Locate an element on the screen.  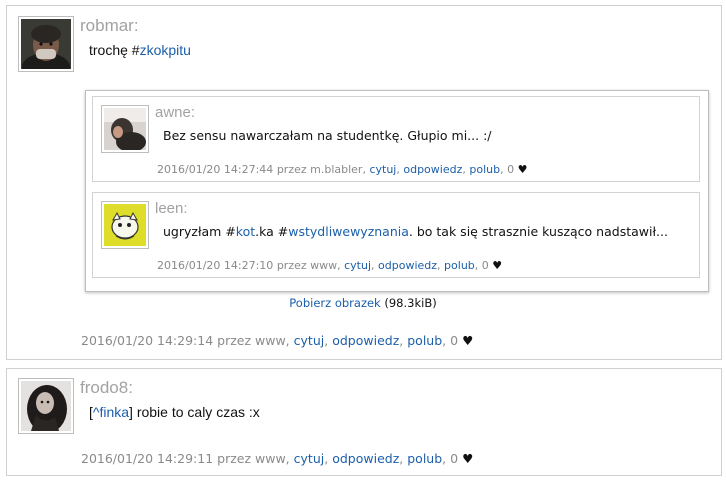
hashtag-link: zkokpitu is located at coordinates (165, 50).